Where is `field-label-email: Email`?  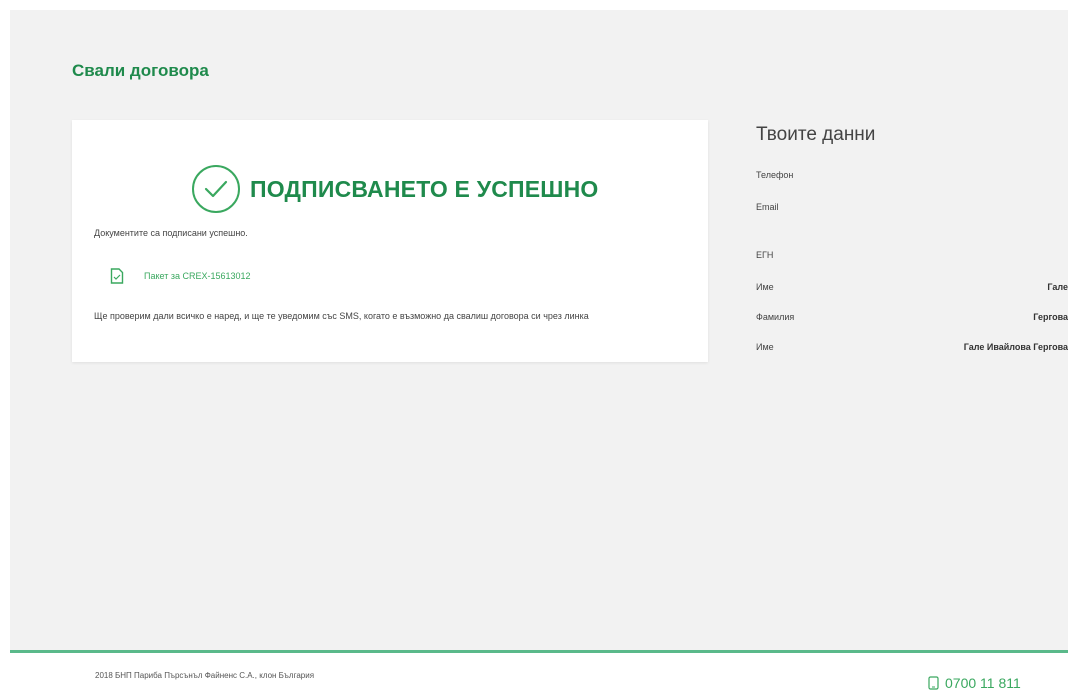 field-label-email: Email is located at coordinates (767, 207).